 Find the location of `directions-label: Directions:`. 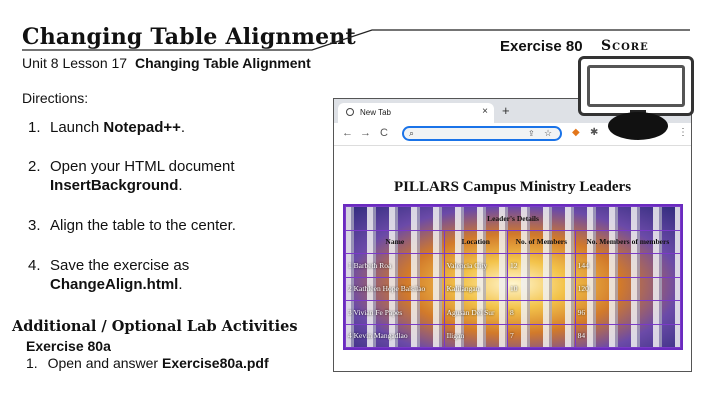

directions-label: Directions: is located at coordinates (55, 98).